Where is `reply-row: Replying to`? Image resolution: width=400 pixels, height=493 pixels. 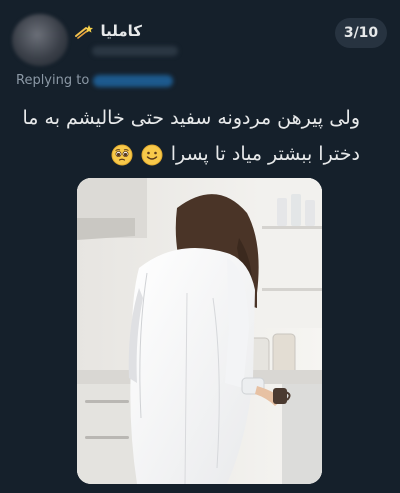
reply-row: Replying to is located at coordinates (95, 80).